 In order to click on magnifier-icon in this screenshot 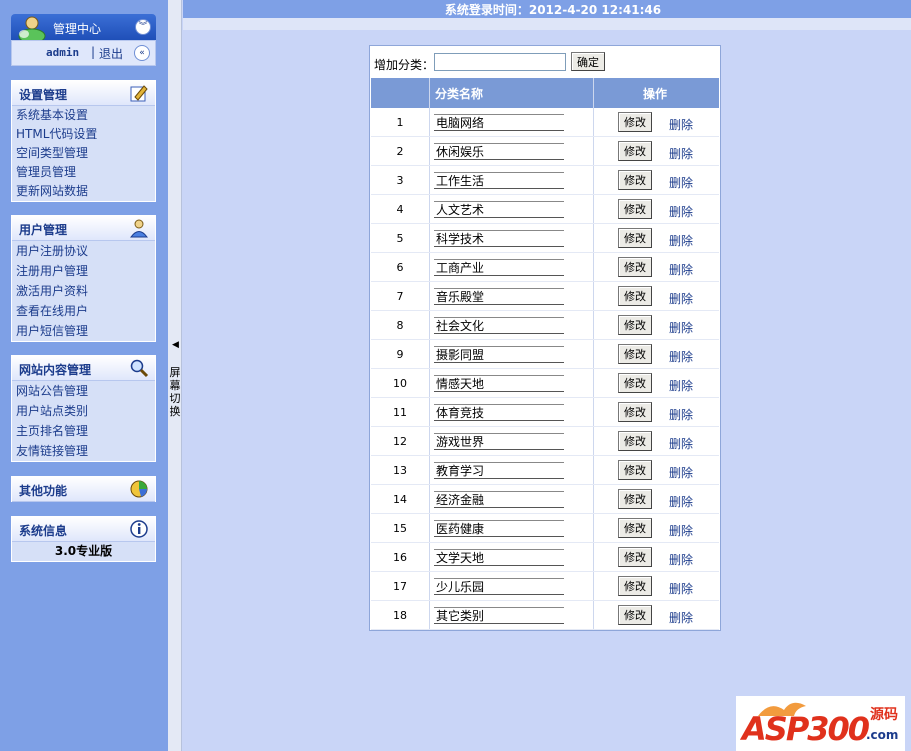, I will do `click(139, 368)`.